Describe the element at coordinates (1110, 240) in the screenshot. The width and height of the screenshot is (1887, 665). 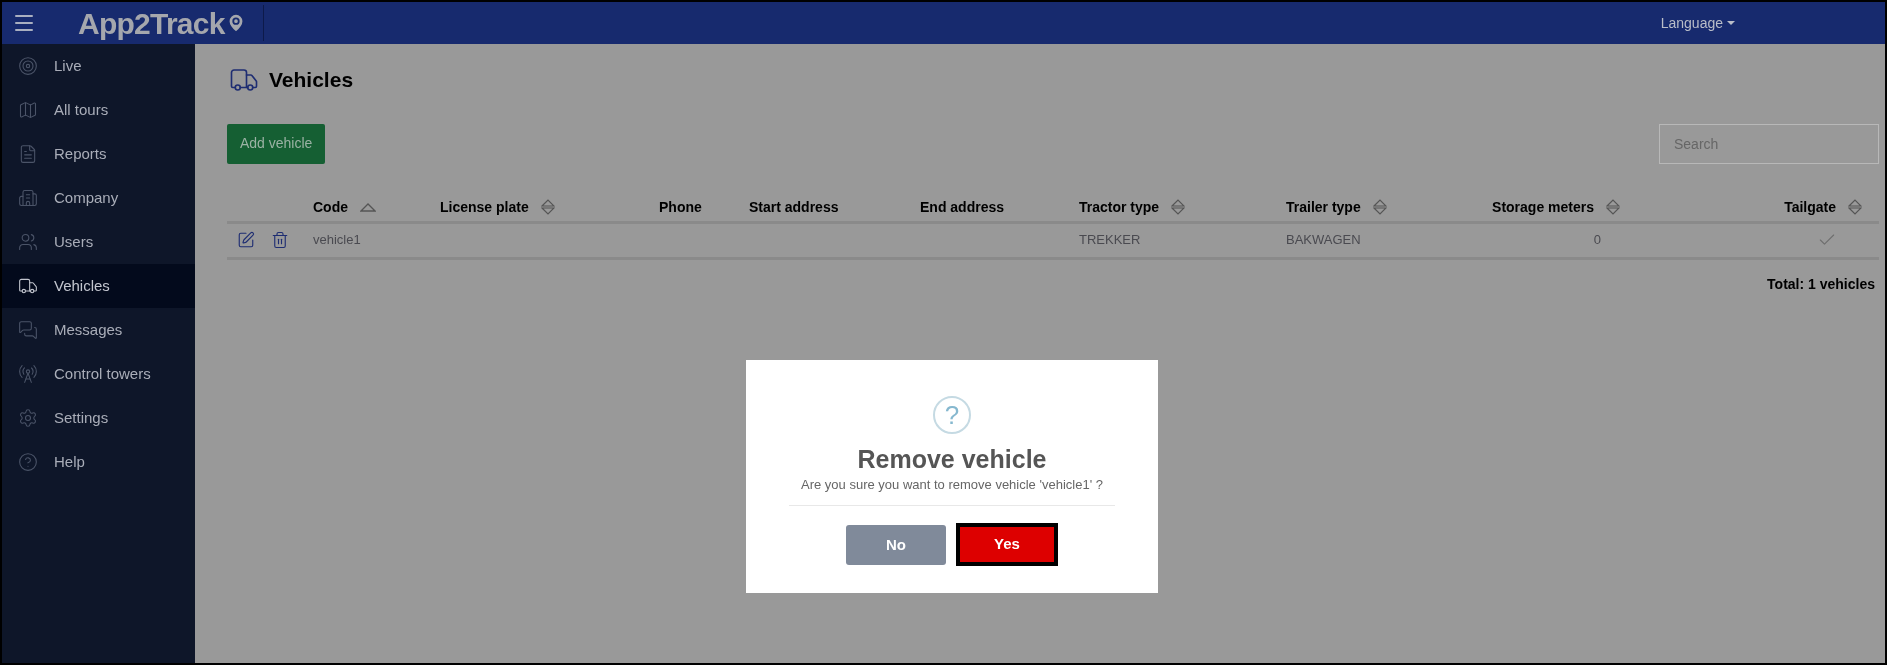
I see `table-cell: TREKKER` at that location.